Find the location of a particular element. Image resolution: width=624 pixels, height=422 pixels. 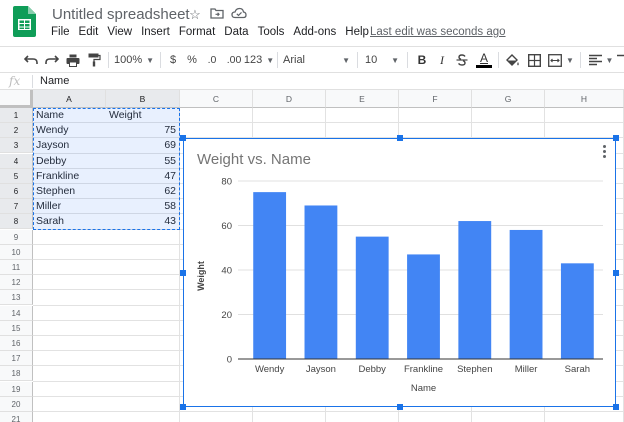

row-header-12: 12 is located at coordinates (16, 283).